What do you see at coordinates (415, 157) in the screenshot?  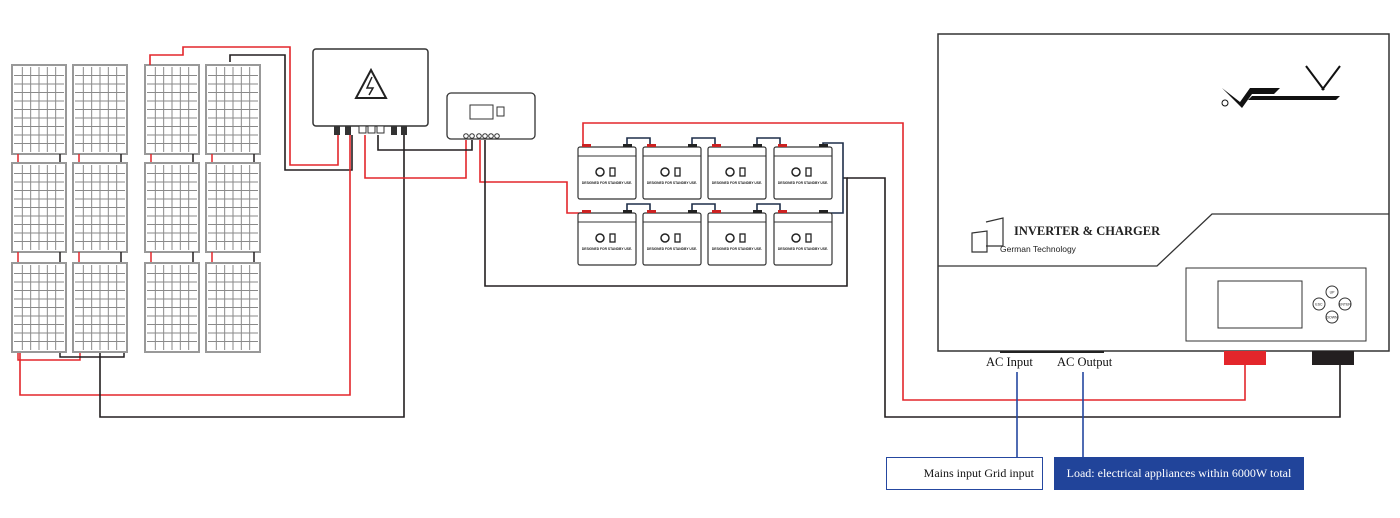 I see `combiner-to-controller-wire` at bounding box center [415, 157].